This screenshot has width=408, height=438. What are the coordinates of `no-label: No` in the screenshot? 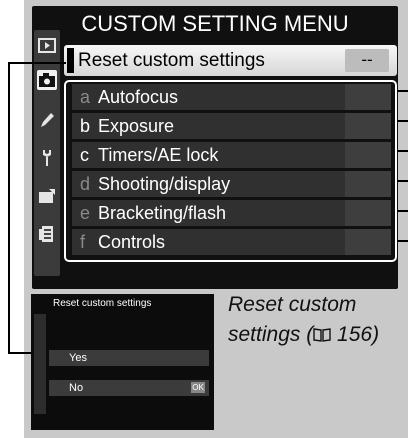 It's located at (76, 388).